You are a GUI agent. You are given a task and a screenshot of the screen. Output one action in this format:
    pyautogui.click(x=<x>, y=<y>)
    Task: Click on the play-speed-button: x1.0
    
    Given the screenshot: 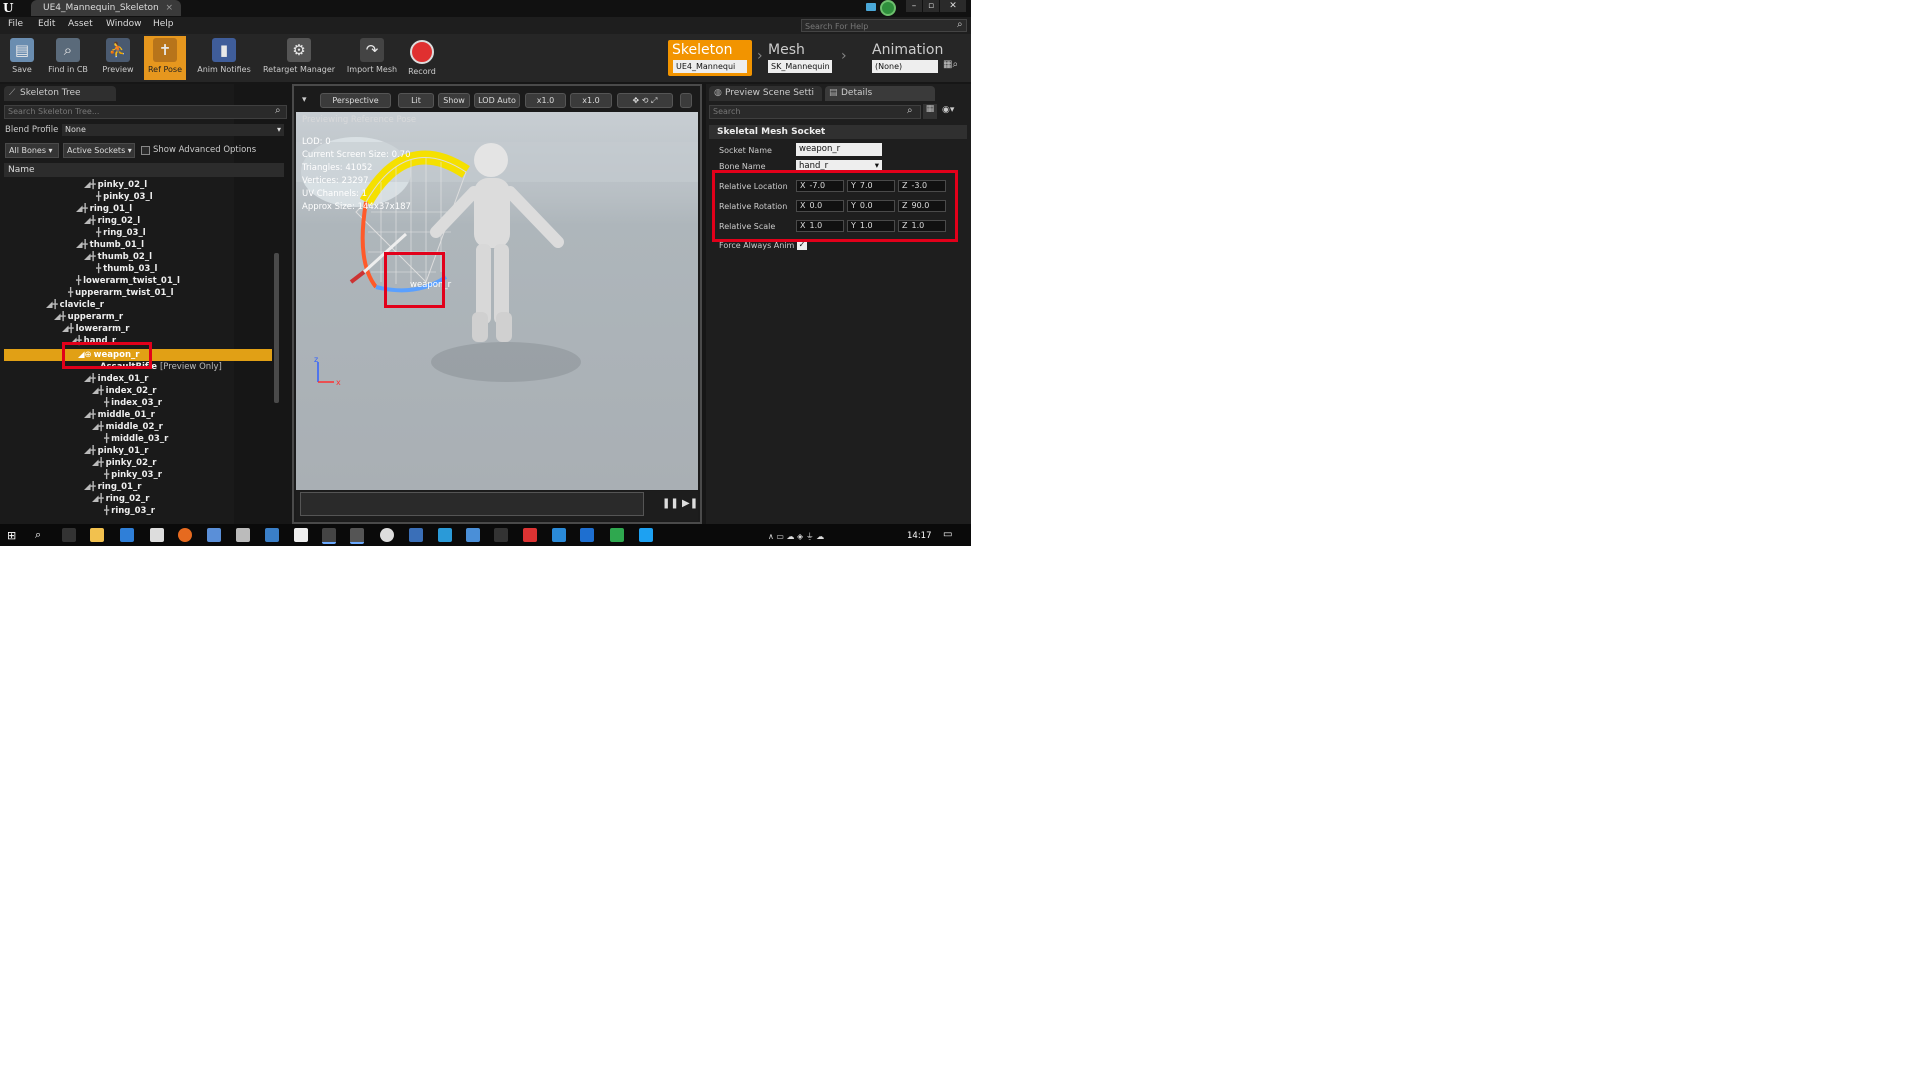 What is the action you would take?
    pyautogui.click(x=545, y=100)
    